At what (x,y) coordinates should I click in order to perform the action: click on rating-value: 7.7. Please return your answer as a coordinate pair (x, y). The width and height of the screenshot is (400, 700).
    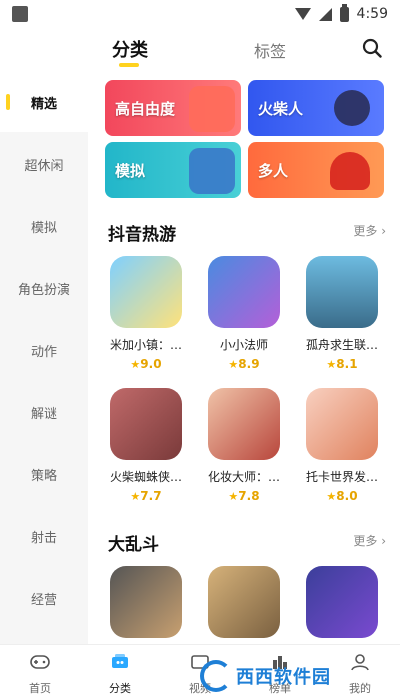
    Looking at the image, I should click on (151, 496).